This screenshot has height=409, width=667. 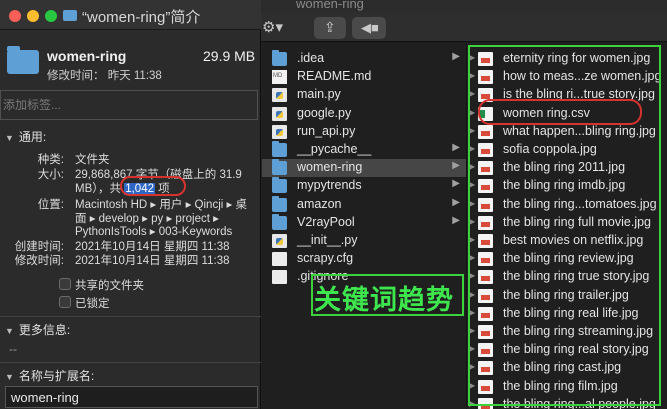 What do you see at coordinates (56, 376) in the screenshot?
I see `name-extension-header-label: 名称与扩展名:` at bounding box center [56, 376].